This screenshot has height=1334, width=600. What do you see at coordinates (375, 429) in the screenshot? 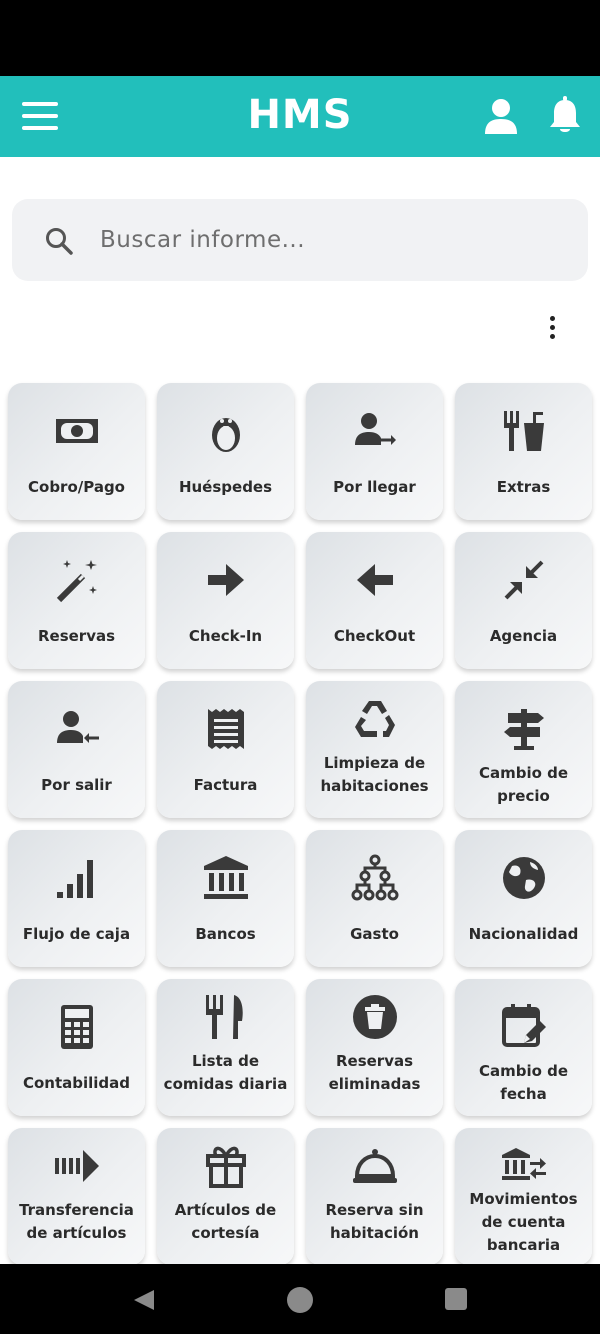
I see `user-arrow-in-icon` at bounding box center [375, 429].